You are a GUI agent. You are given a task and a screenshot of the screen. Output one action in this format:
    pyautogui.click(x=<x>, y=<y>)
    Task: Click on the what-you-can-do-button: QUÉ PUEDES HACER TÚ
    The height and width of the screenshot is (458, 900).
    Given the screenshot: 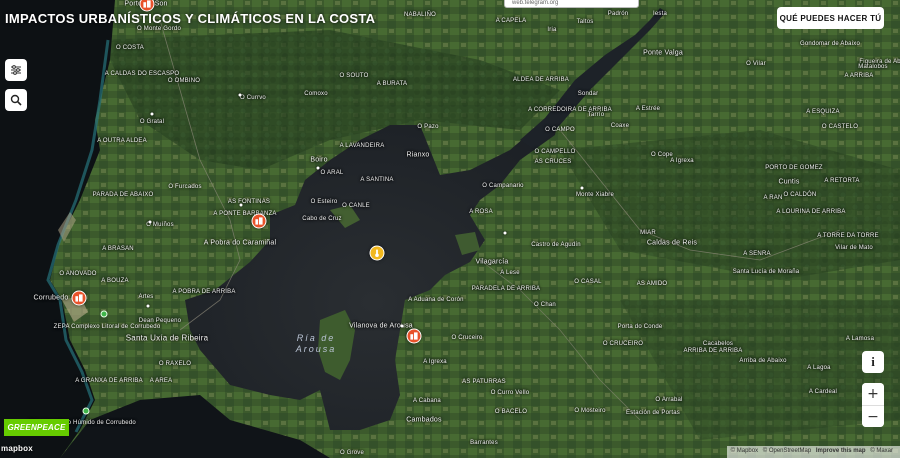 What is the action you would take?
    pyautogui.click(x=830, y=18)
    